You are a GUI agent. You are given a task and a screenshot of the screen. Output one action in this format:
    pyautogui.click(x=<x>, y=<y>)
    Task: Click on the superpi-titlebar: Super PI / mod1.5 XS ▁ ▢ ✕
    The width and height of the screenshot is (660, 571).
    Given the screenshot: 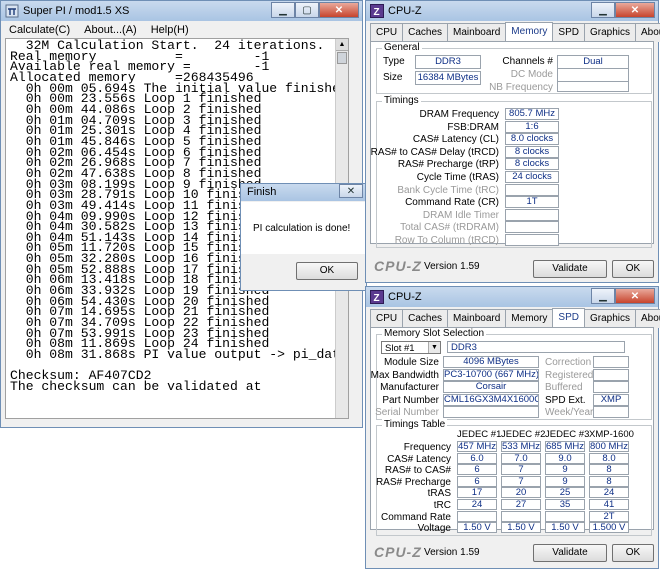 What is the action you would take?
    pyautogui.click(x=181, y=11)
    